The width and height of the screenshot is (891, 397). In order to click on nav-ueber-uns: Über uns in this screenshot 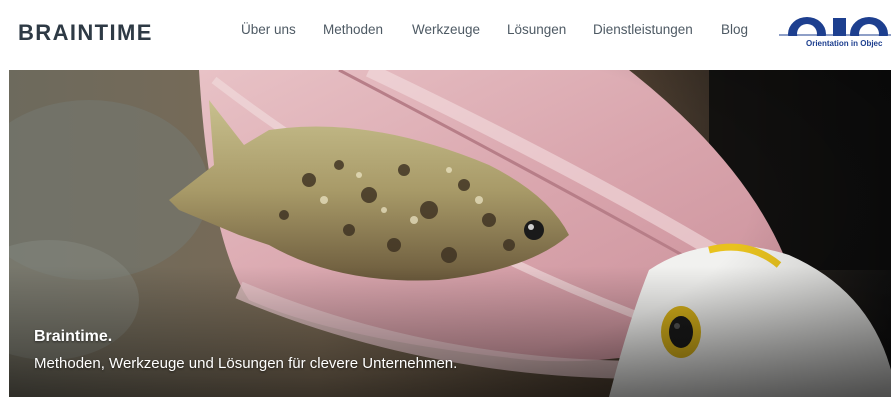, I will do `click(268, 29)`.